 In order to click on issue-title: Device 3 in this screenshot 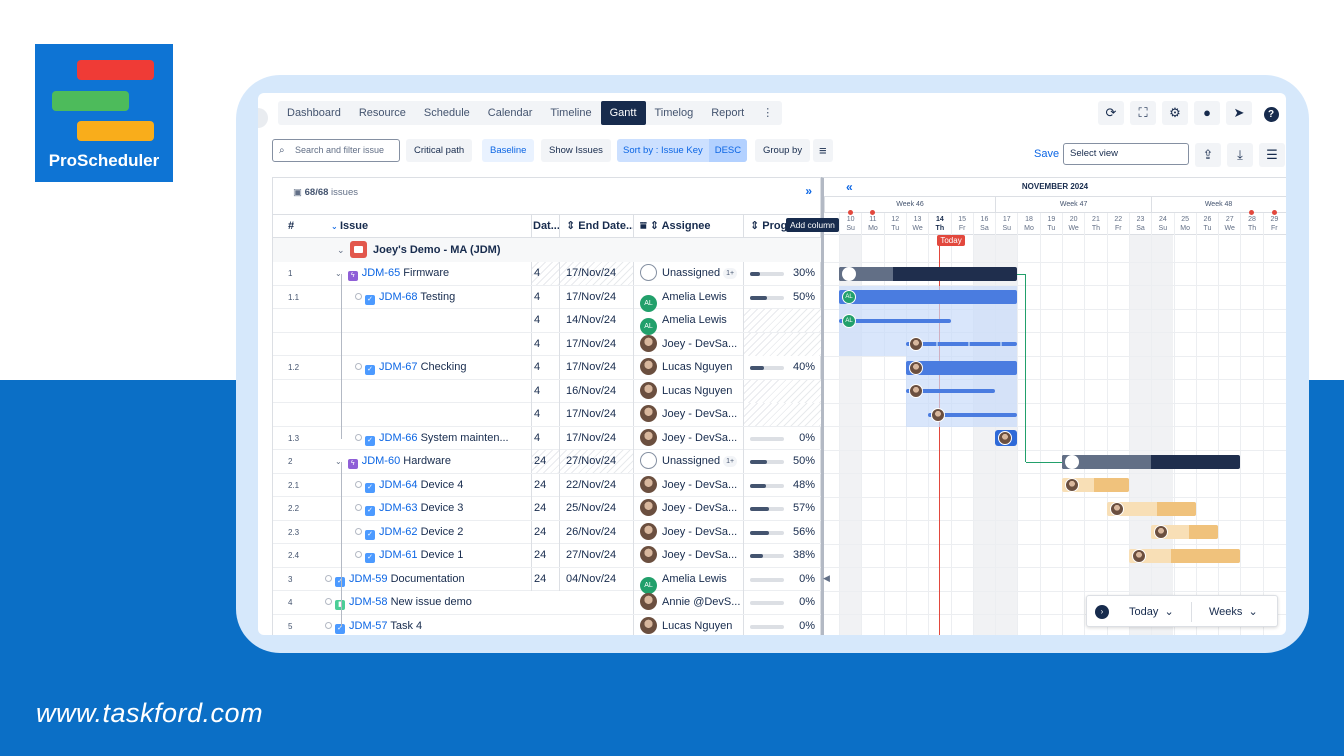, I will do `click(442, 508)`.